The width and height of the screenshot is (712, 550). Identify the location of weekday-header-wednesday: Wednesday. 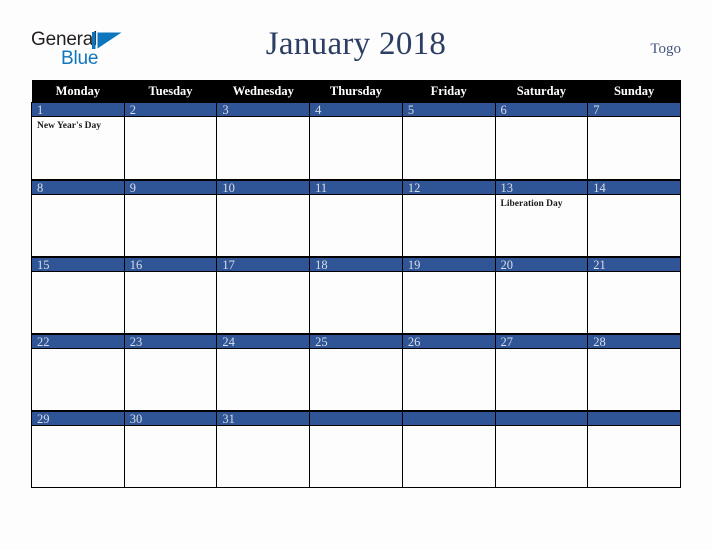
(263, 91).